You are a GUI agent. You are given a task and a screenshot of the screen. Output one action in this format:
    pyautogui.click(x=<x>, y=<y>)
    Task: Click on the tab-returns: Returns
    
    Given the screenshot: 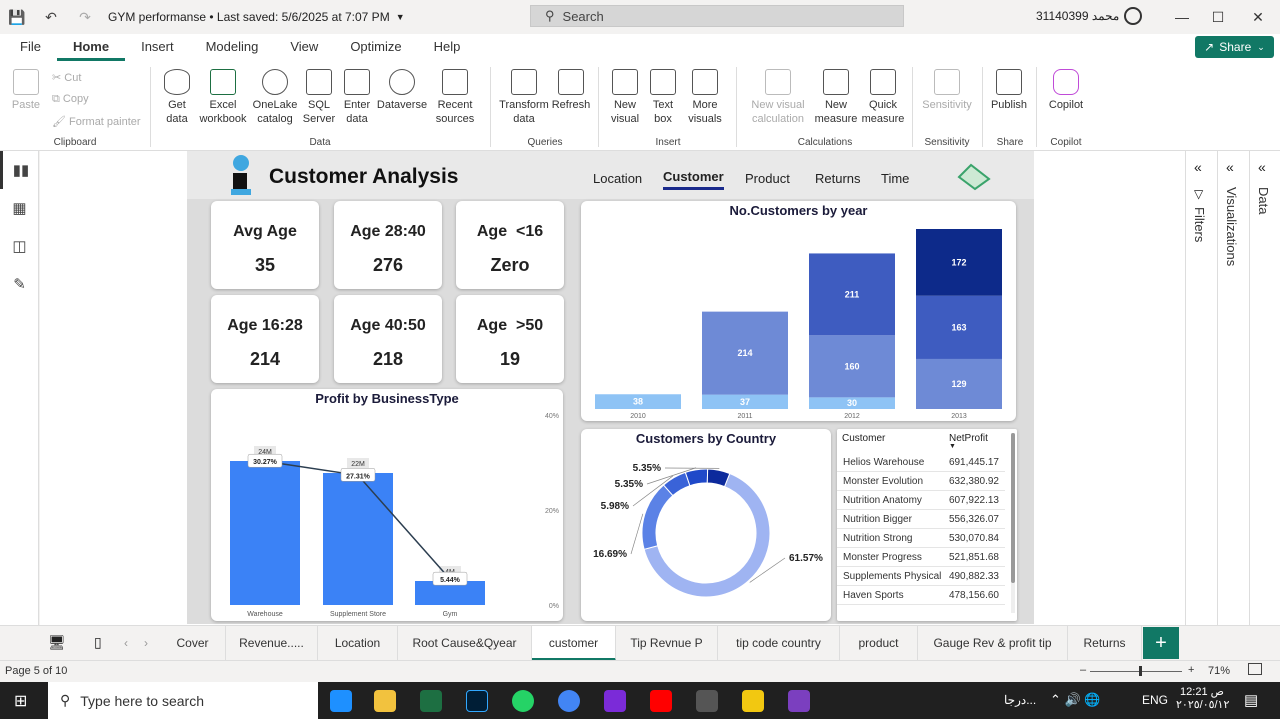 What is the action you would take?
    pyautogui.click(x=1105, y=643)
    